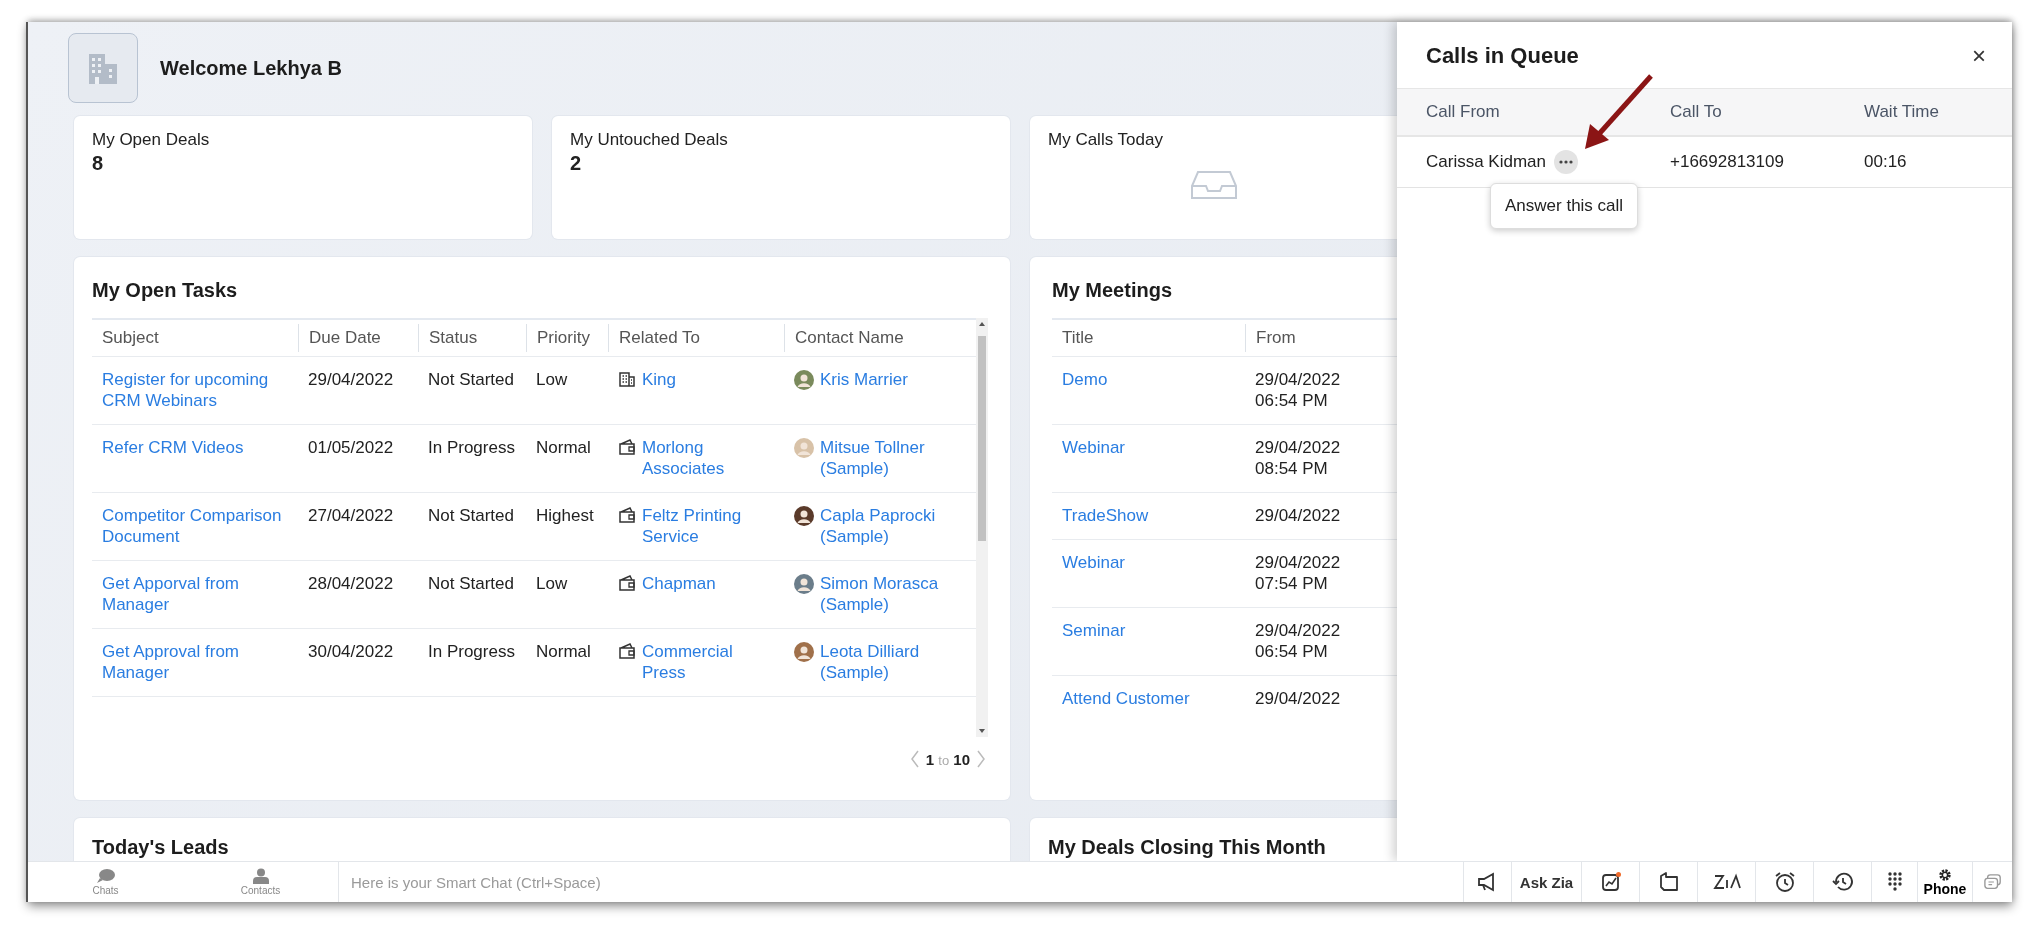  I want to click on card-title: My Deals Closing This Month, so click(1187, 847).